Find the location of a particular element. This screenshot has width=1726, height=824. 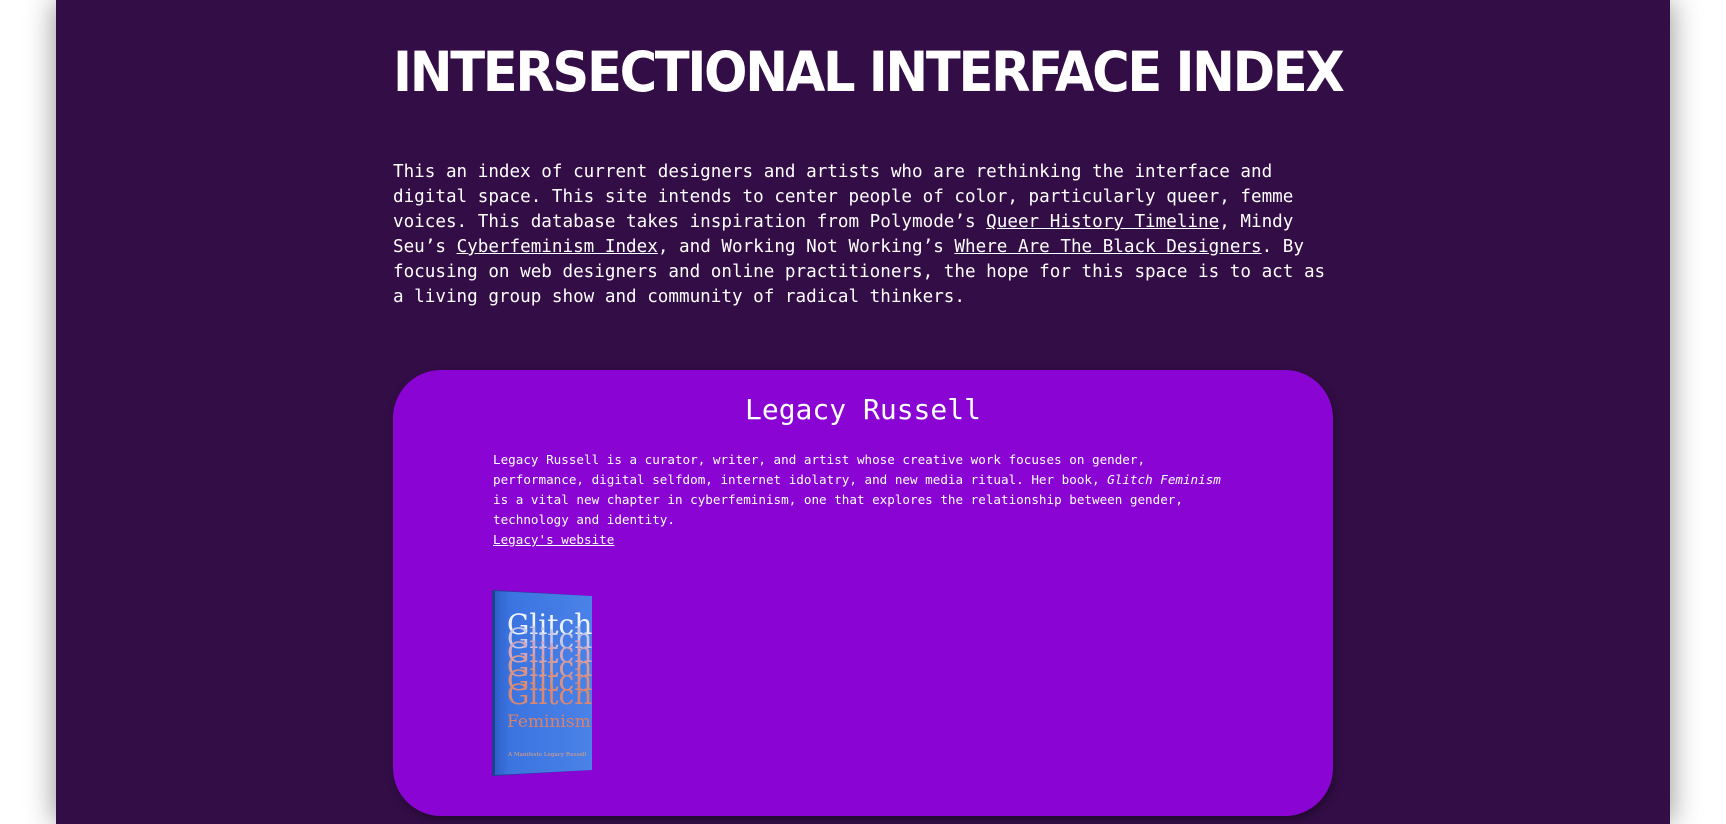

cyberfeminism-index-link: Cyberfeminism Index is located at coordinates (557, 247).